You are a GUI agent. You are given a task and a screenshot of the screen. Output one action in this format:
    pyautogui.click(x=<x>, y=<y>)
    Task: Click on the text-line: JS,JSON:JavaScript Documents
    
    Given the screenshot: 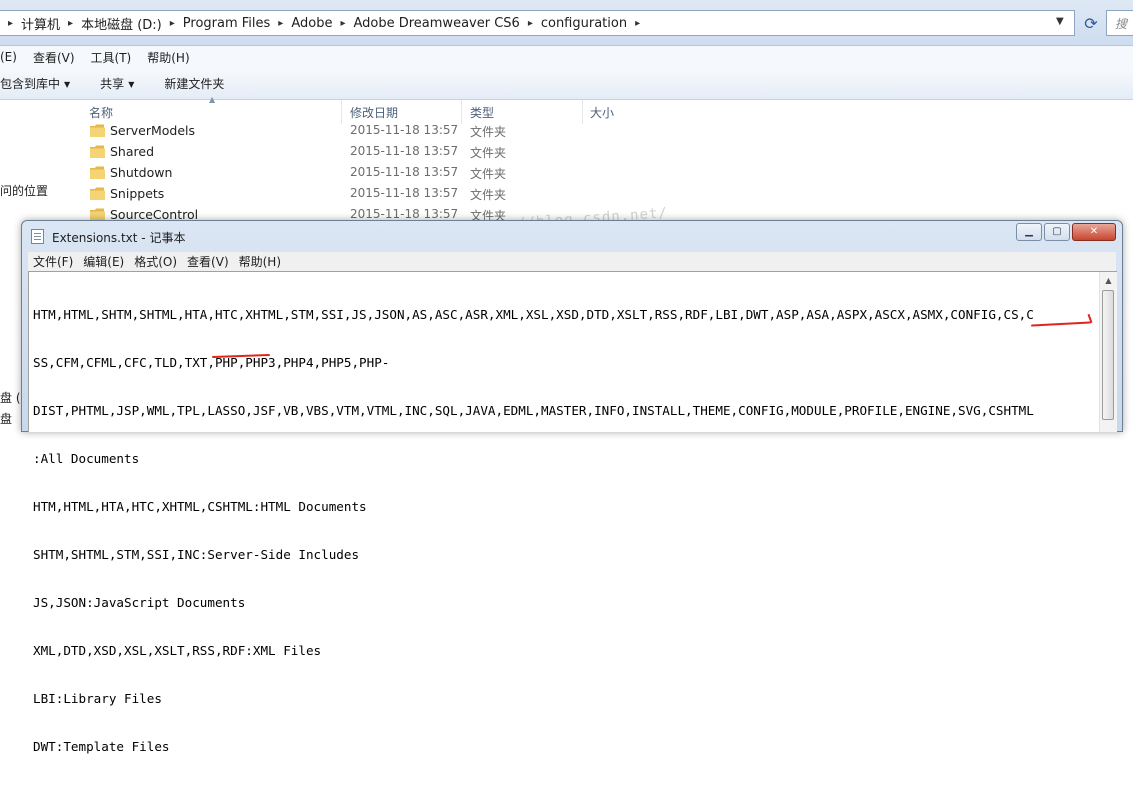 What is the action you would take?
    pyautogui.click(x=139, y=602)
    